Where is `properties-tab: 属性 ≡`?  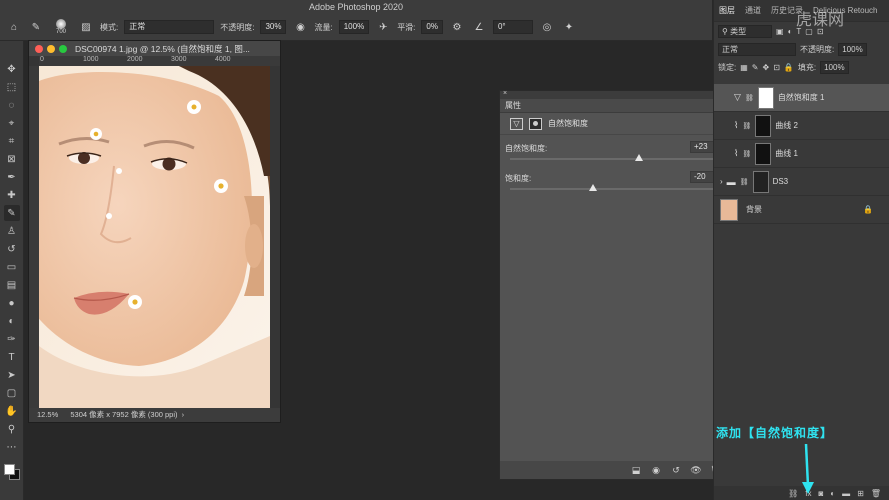 properties-tab: 属性 ≡ is located at coordinates (616, 106).